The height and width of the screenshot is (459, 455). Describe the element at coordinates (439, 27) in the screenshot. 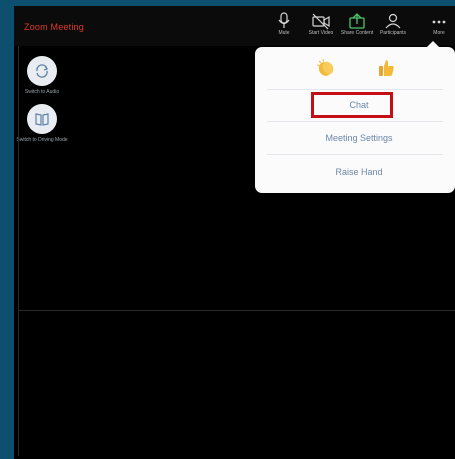

I see `more-button: More` at that location.